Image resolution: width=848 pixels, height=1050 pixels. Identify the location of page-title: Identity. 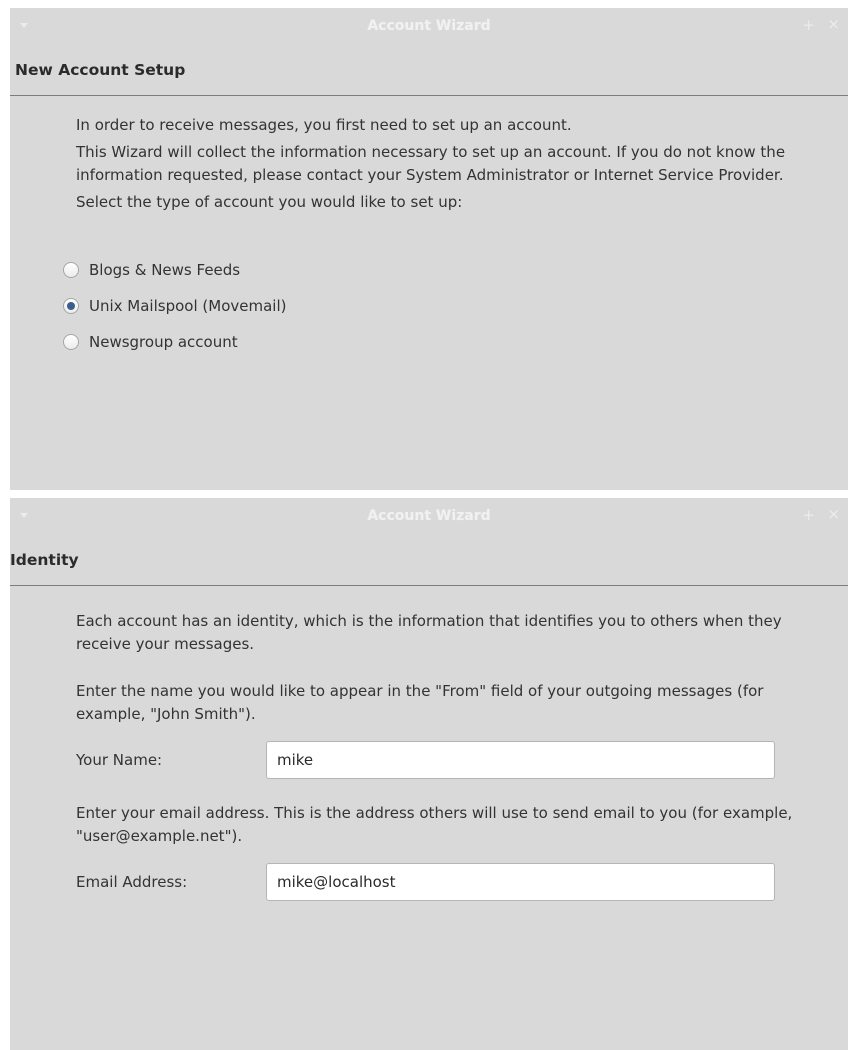
(429, 560).